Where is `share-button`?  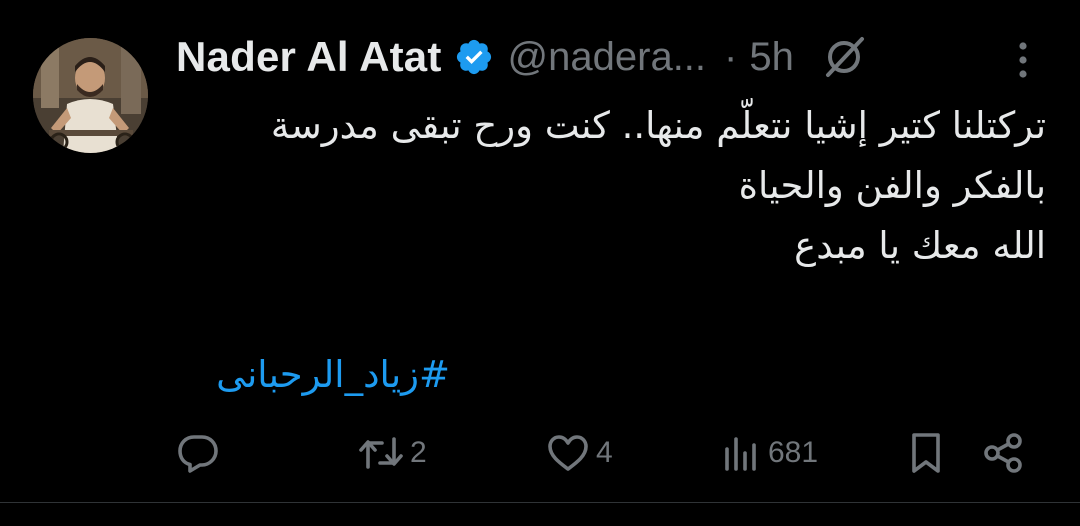 share-button is located at coordinates (1004, 453).